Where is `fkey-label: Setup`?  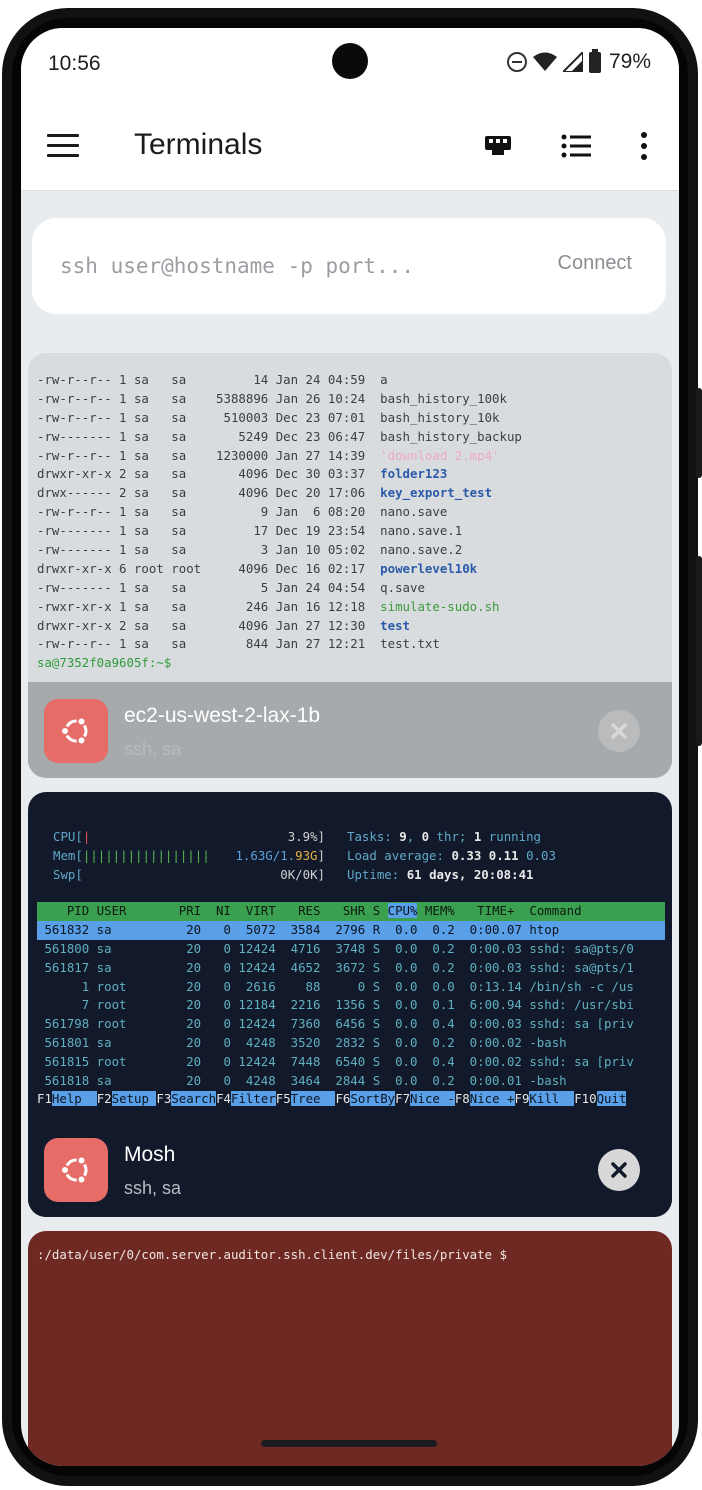
fkey-label: Setup is located at coordinates (134, 1098).